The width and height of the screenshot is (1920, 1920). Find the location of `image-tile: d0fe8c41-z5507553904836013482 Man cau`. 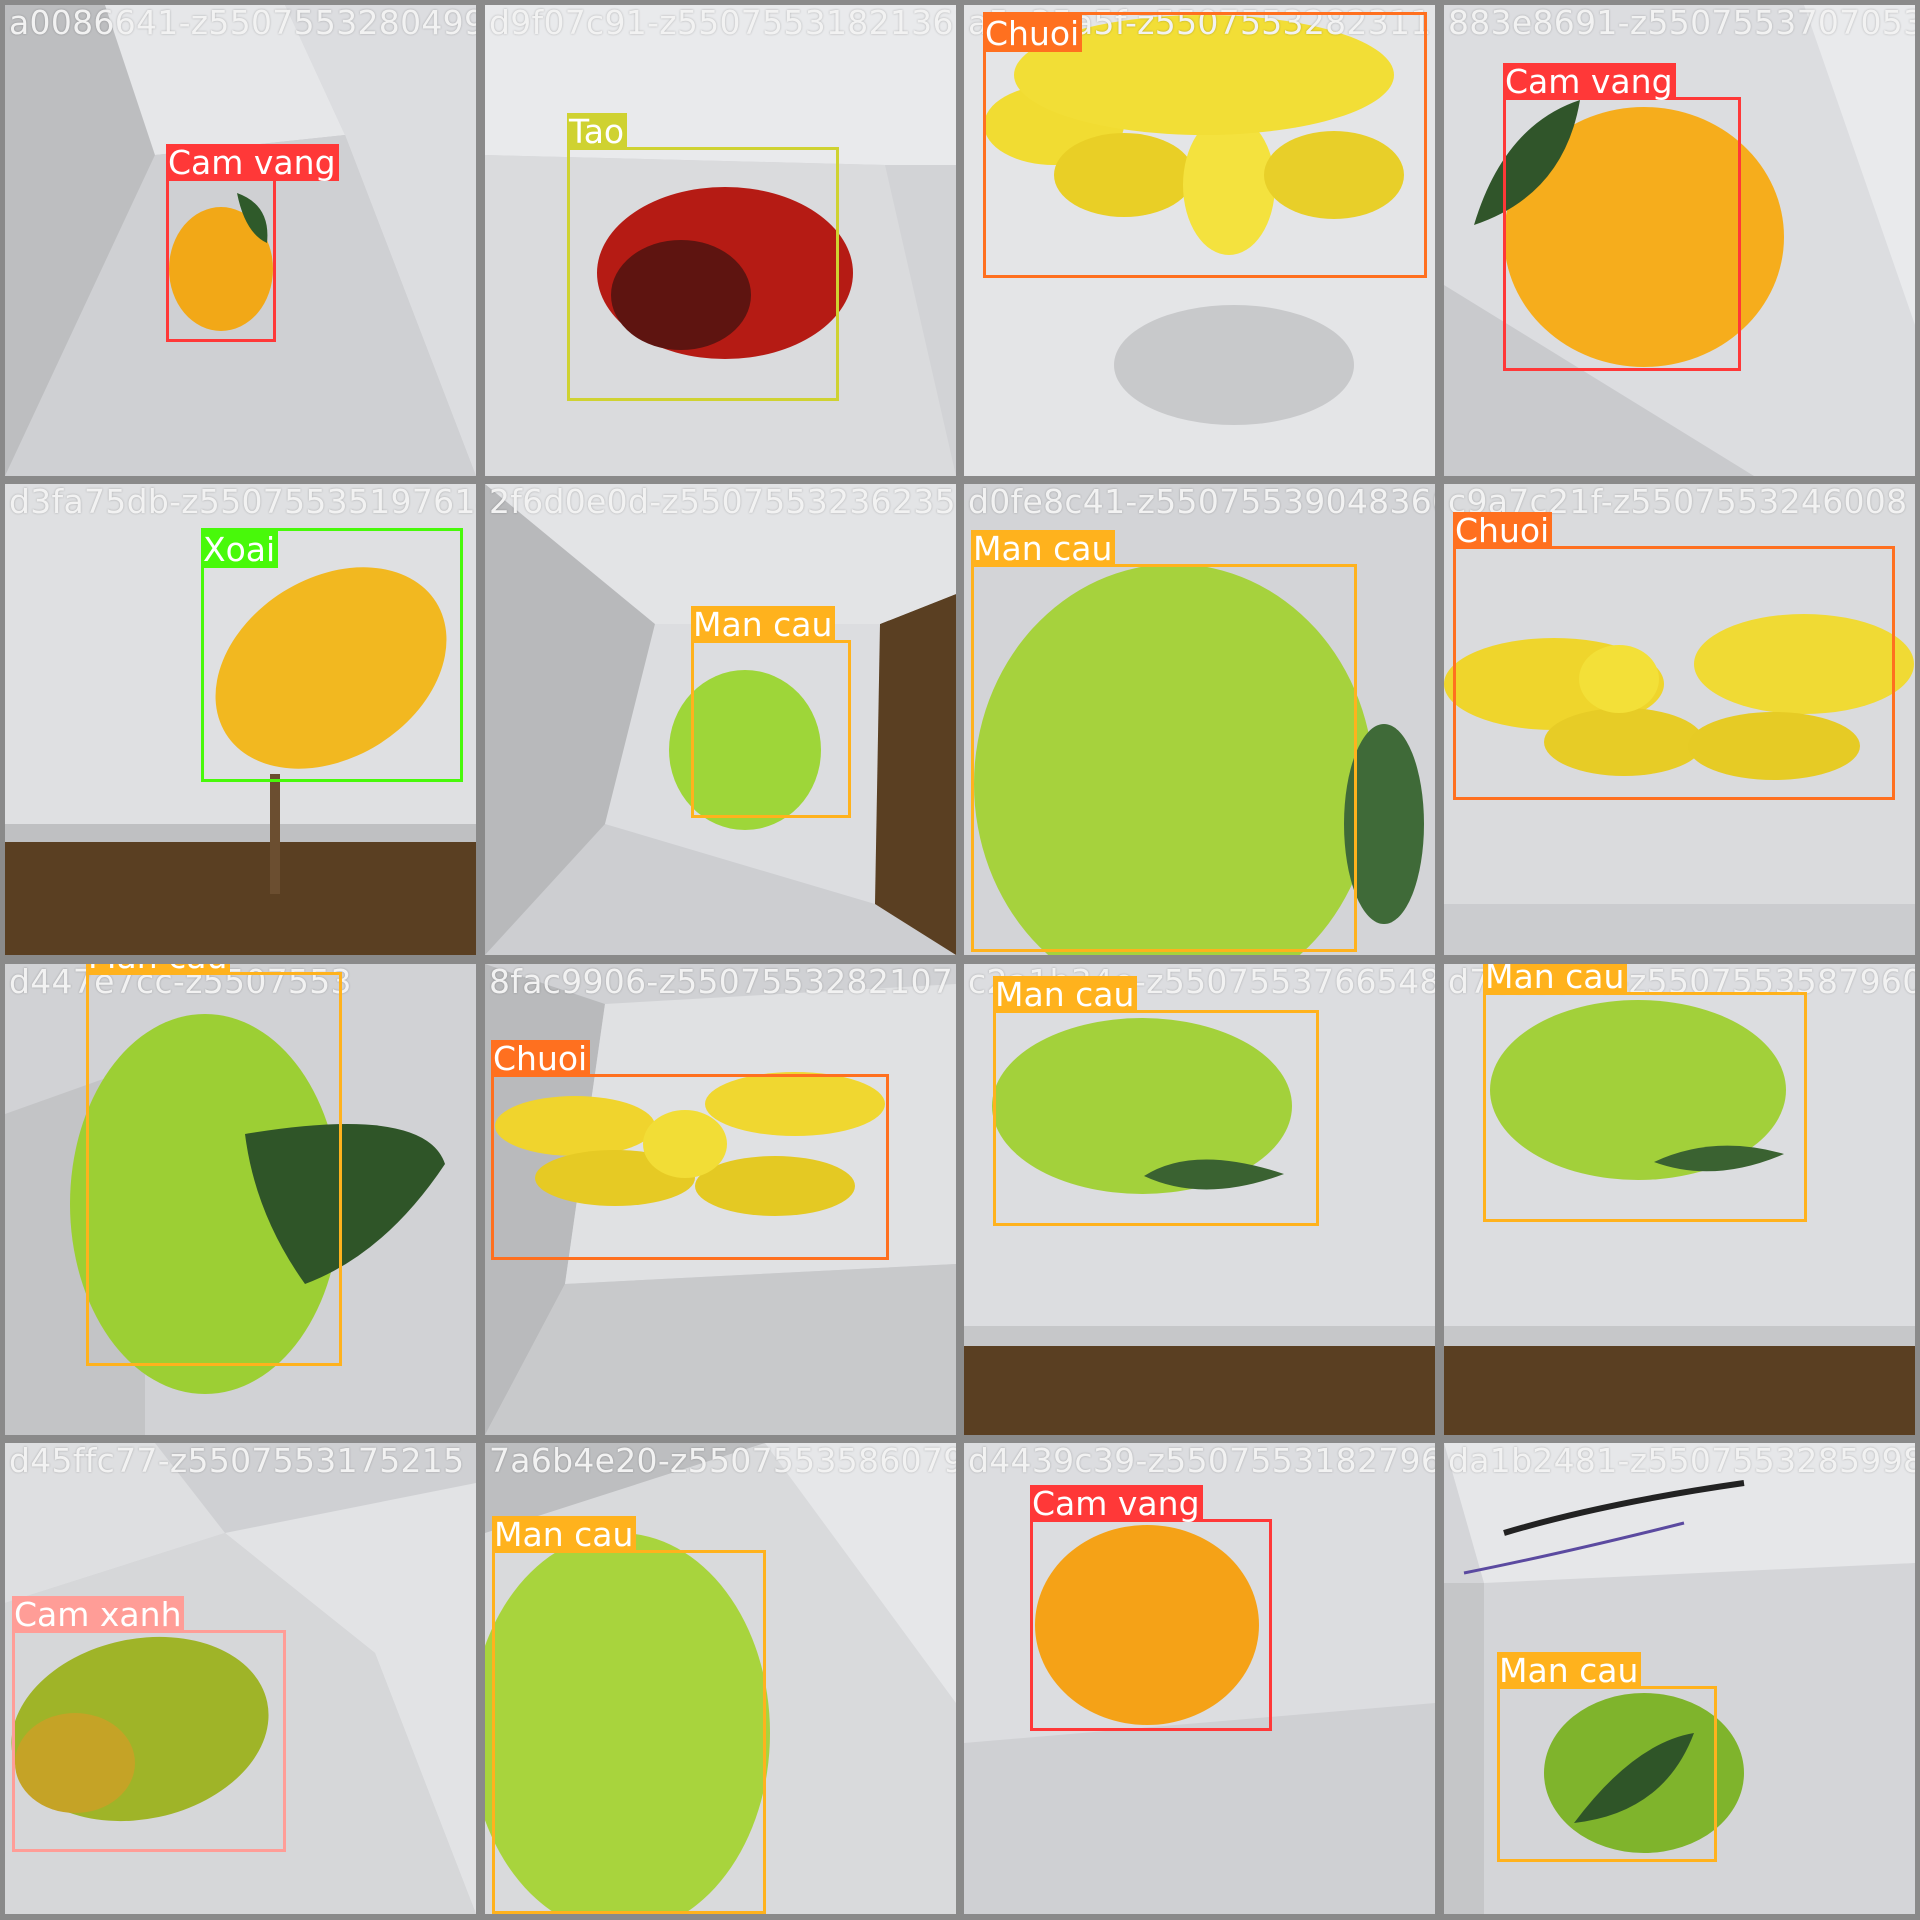

image-tile: d0fe8c41-z5507553904836013482 Man cau is located at coordinates (1199, 719).